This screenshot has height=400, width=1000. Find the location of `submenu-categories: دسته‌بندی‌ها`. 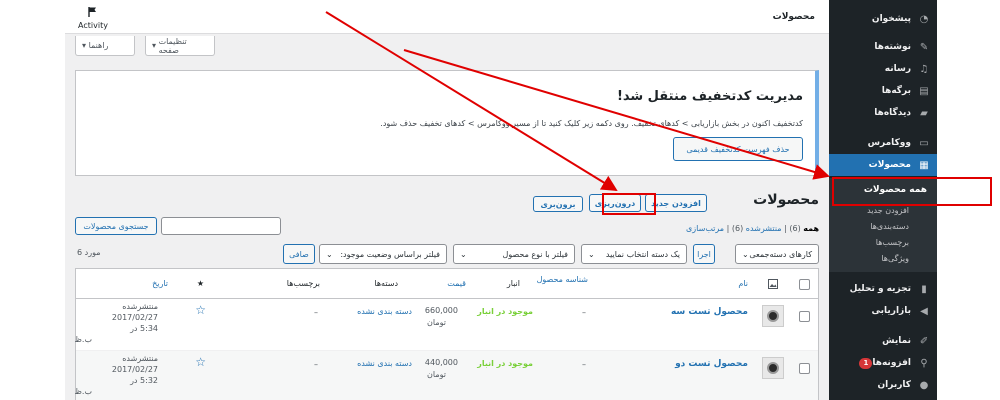

submenu-categories: دسته‌بندی‌ها is located at coordinates (883, 226).